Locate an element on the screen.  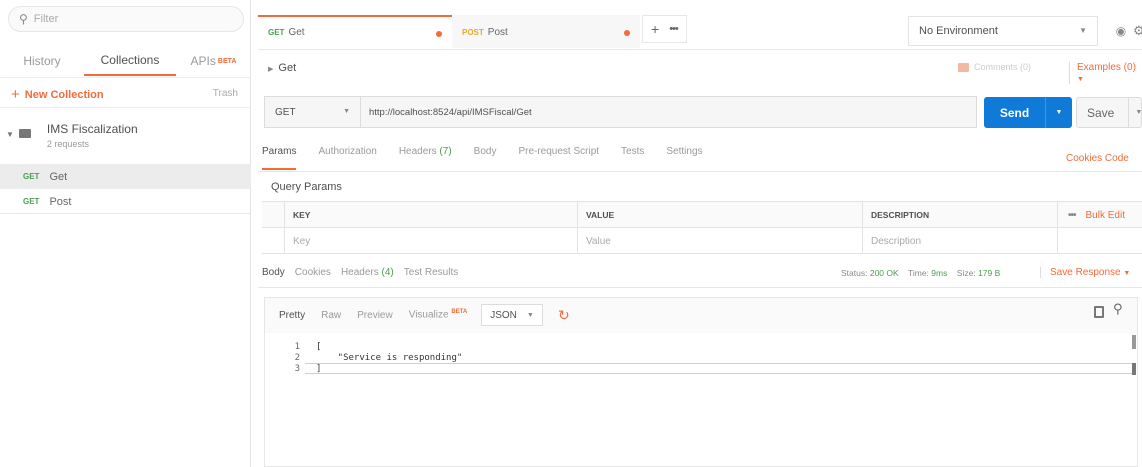
status-value: 200 OK is located at coordinates (884, 273).